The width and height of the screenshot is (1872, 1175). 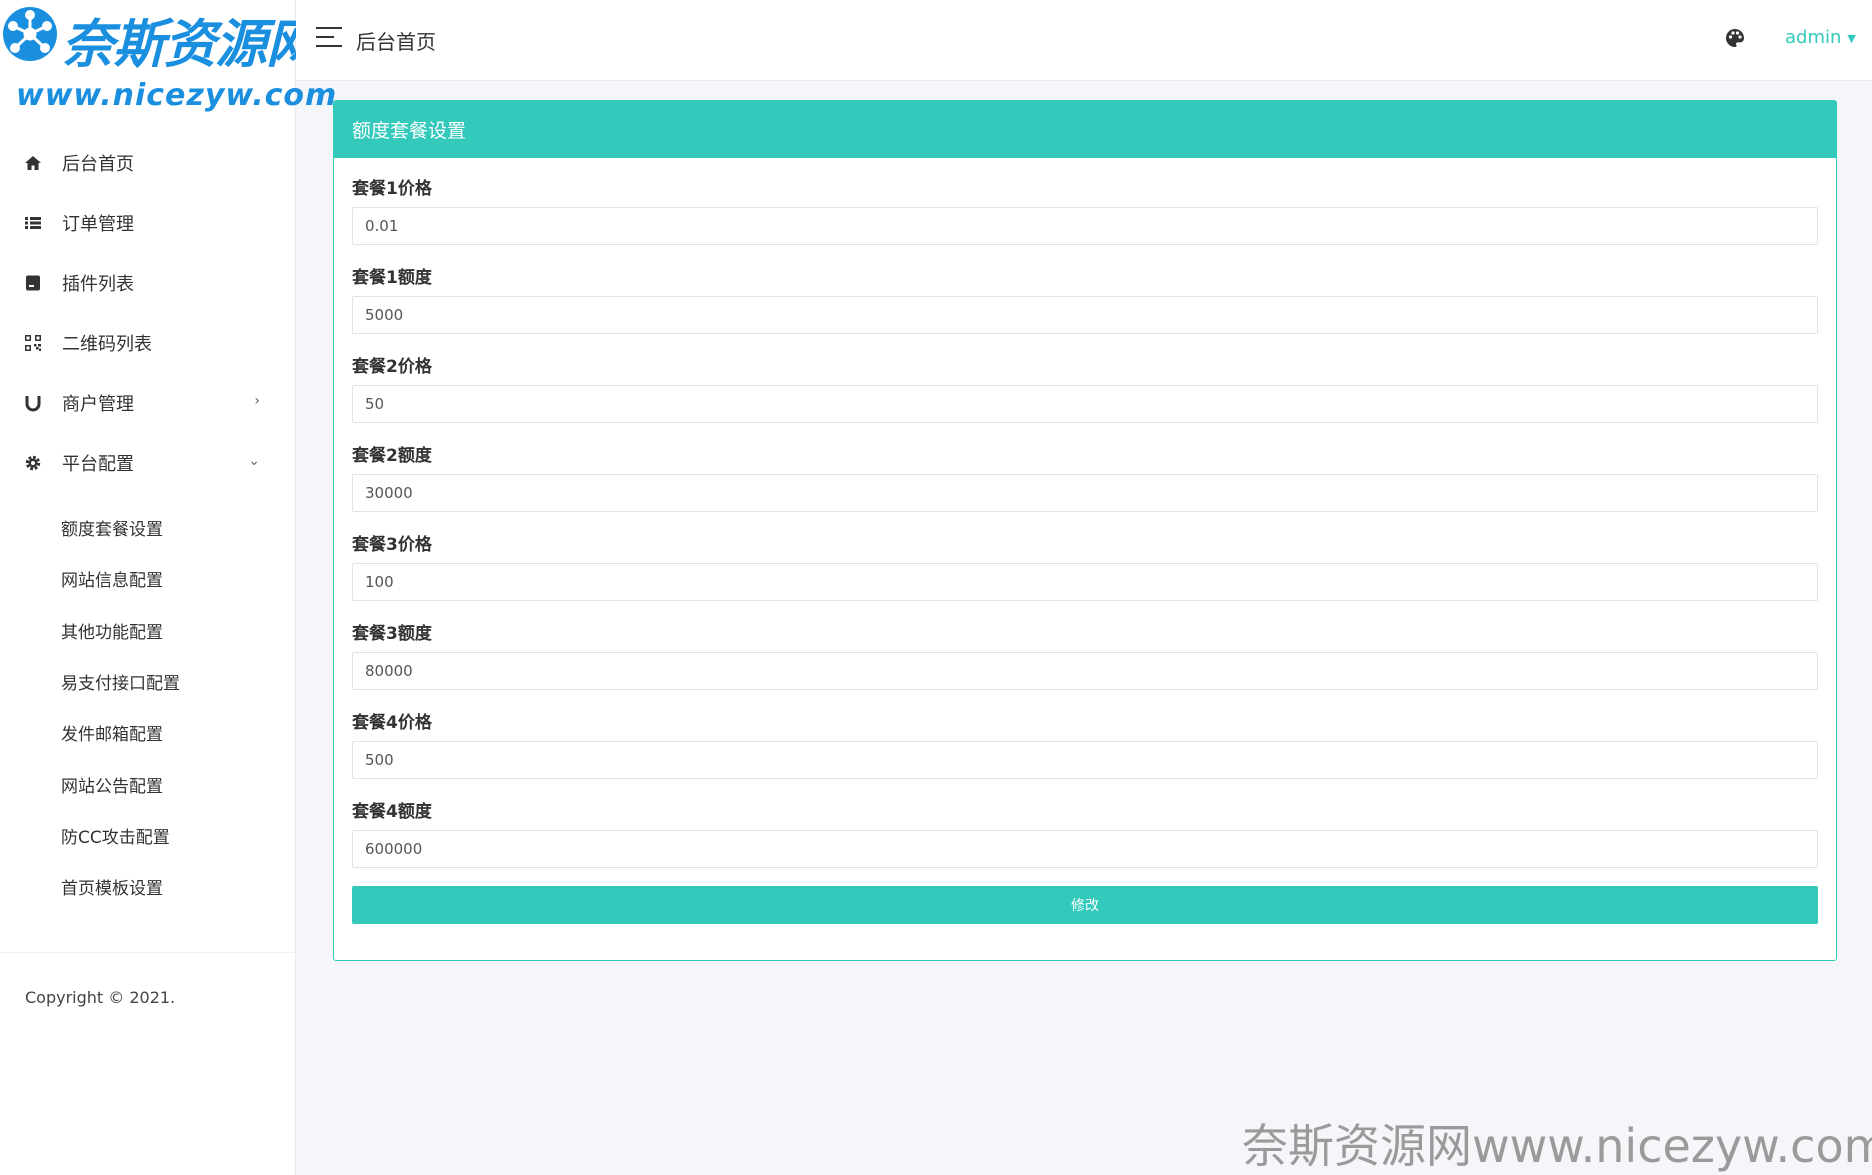 What do you see at coordinates (148, 527) in the screenshot?
I see `subnav-item-quota-packages: 额度套餐设置` at bounding box center [148, 527].